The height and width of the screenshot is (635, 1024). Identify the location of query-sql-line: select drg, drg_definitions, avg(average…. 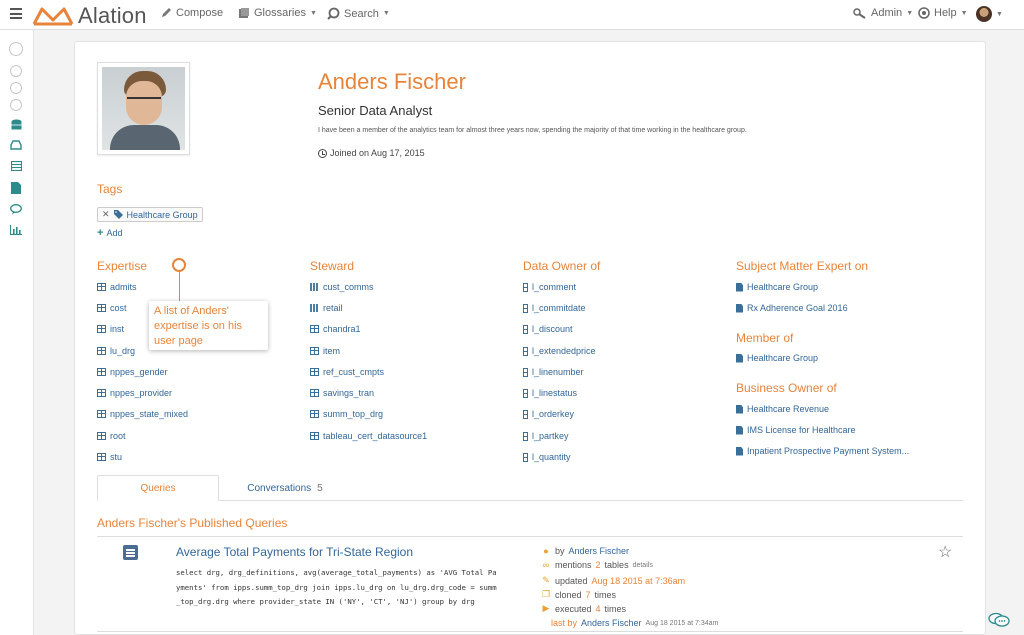
(336, 572).